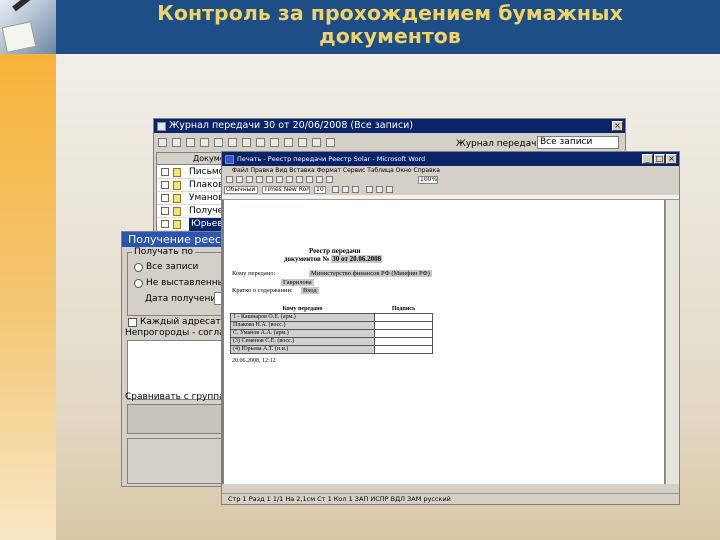 This screenshot has width=720, height=540. What do you see at coordinates (320, 190) in the screenshot?
I see `font-size-select: 10` at bounding box center [320, 190].